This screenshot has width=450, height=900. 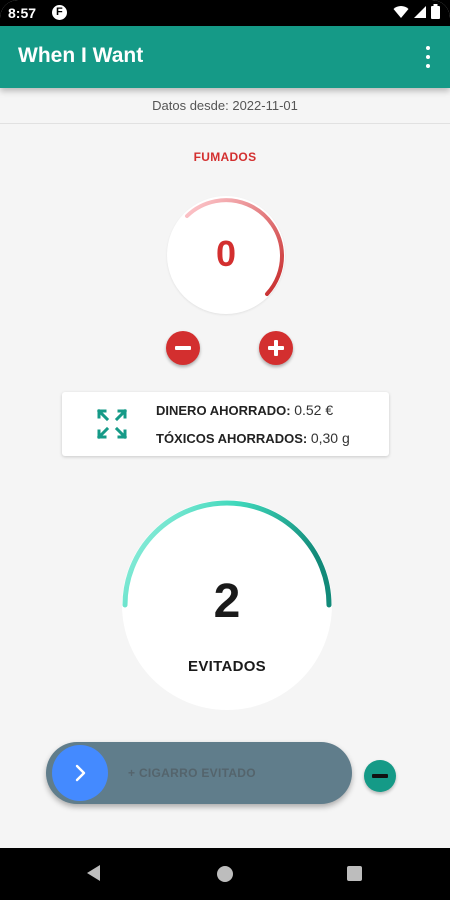 I want to click on money-saved-label: DINERO AHORRADO:, so click(x=223, y=410).